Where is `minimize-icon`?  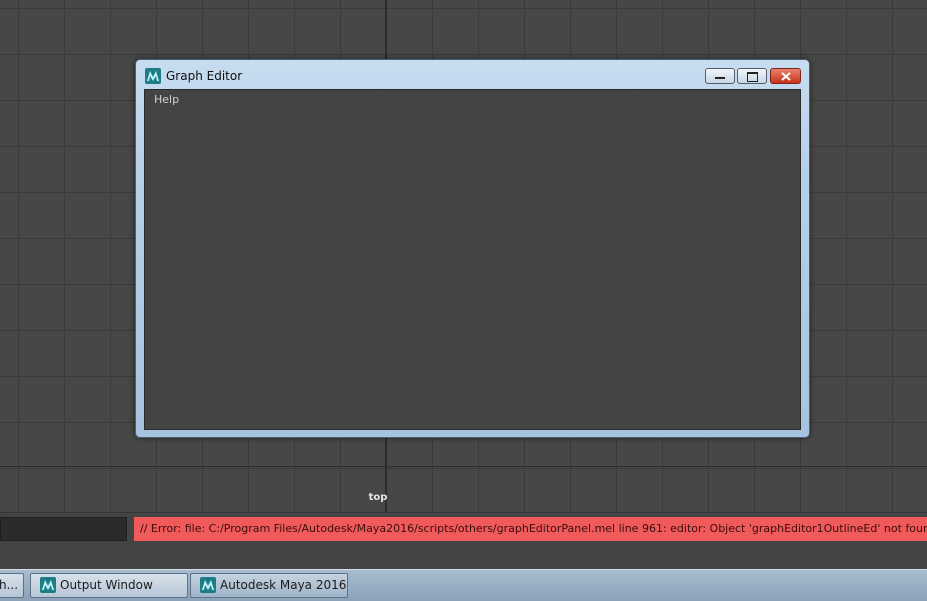
minimize-icon is located at coordinates (720, 78).